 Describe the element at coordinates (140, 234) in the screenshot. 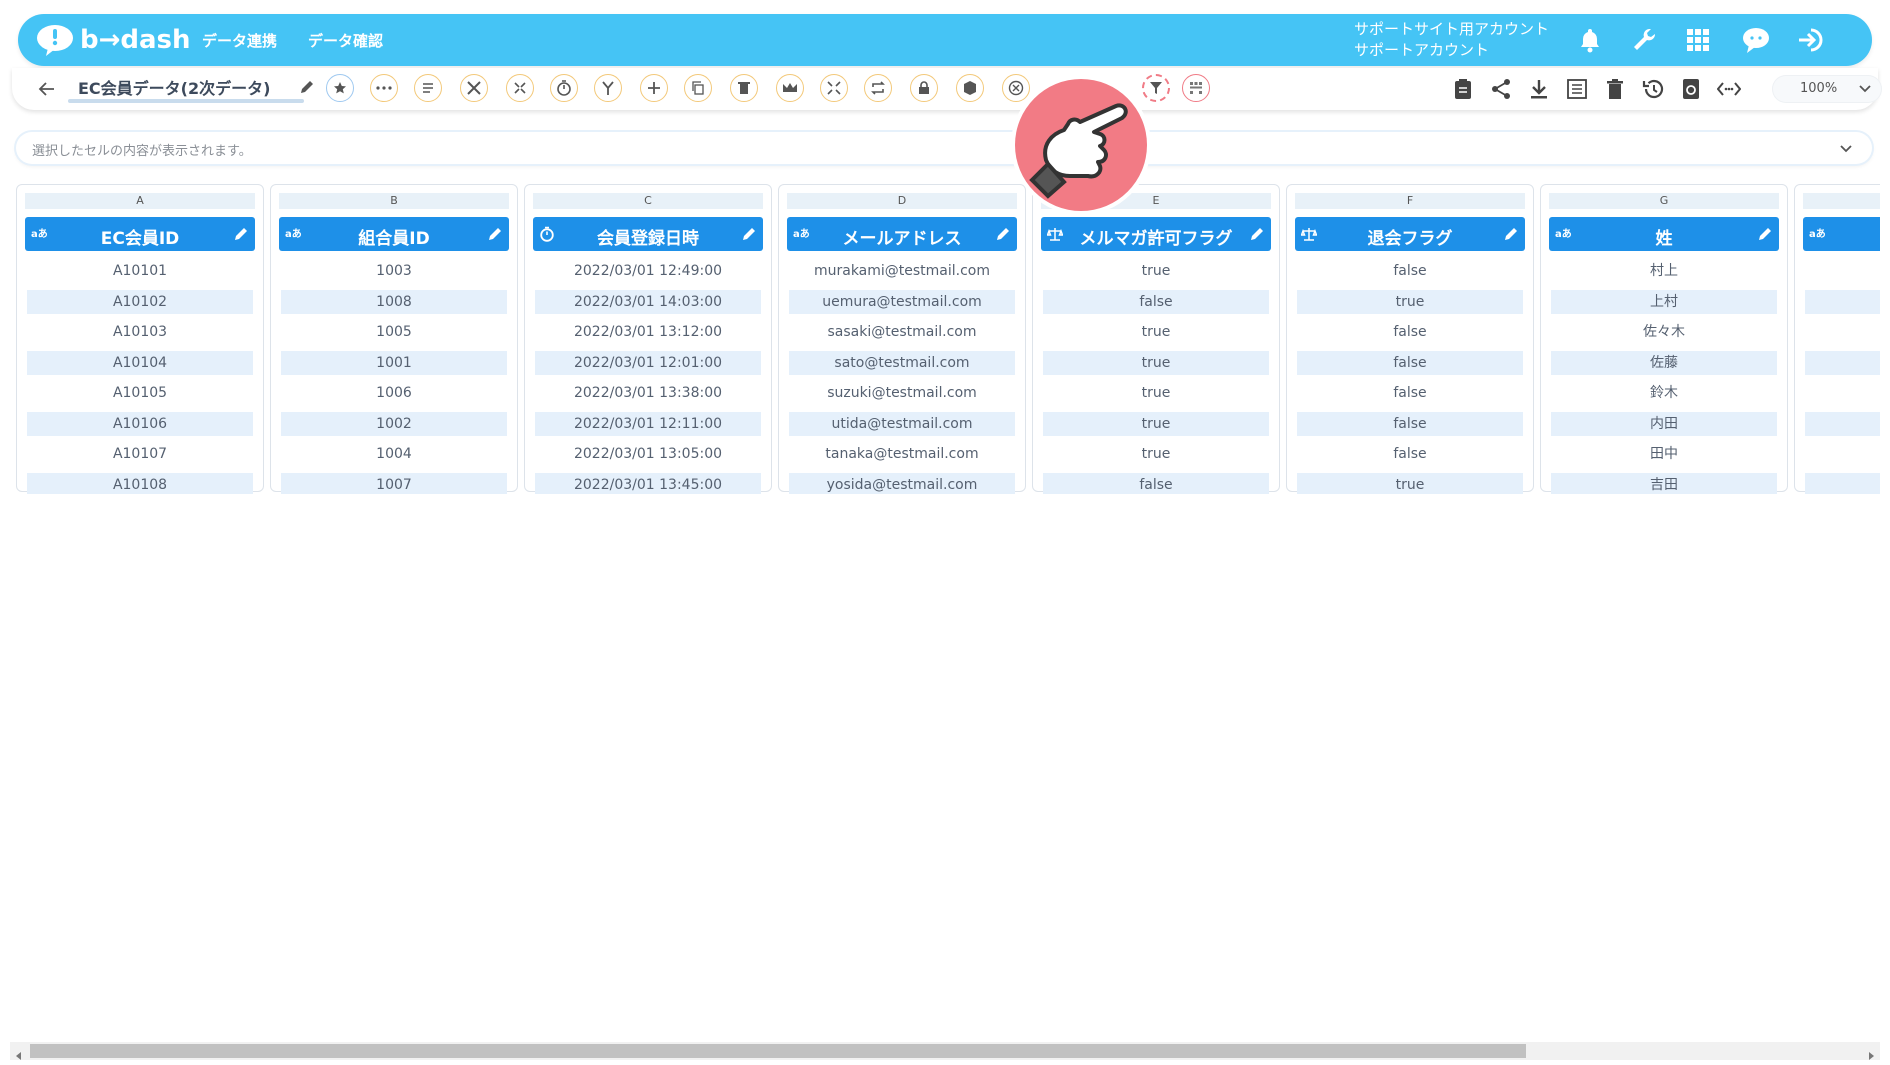

I see `column-header: aあ EC会員ID` at that location.